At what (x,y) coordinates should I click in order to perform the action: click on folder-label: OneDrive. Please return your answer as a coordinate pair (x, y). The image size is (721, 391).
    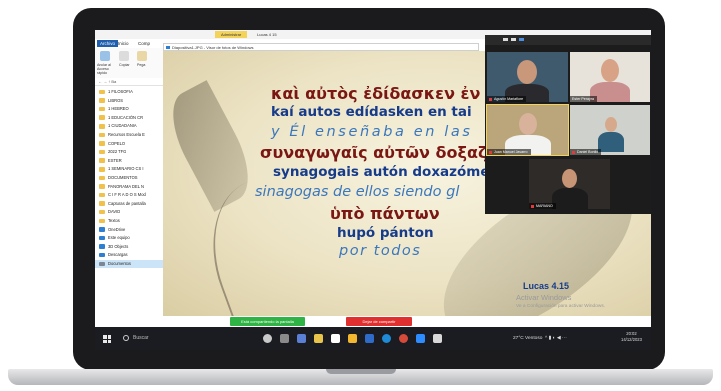
    Looking at the image, I should click on (117, 229).